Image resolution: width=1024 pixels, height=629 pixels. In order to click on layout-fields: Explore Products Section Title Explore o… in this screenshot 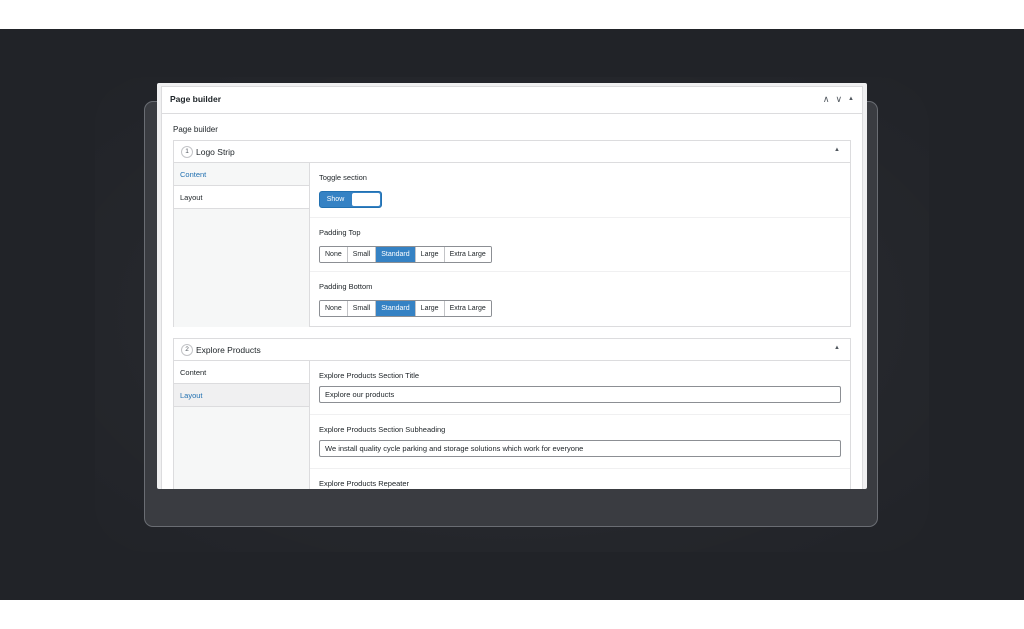, I will do `click(580, 425)`.